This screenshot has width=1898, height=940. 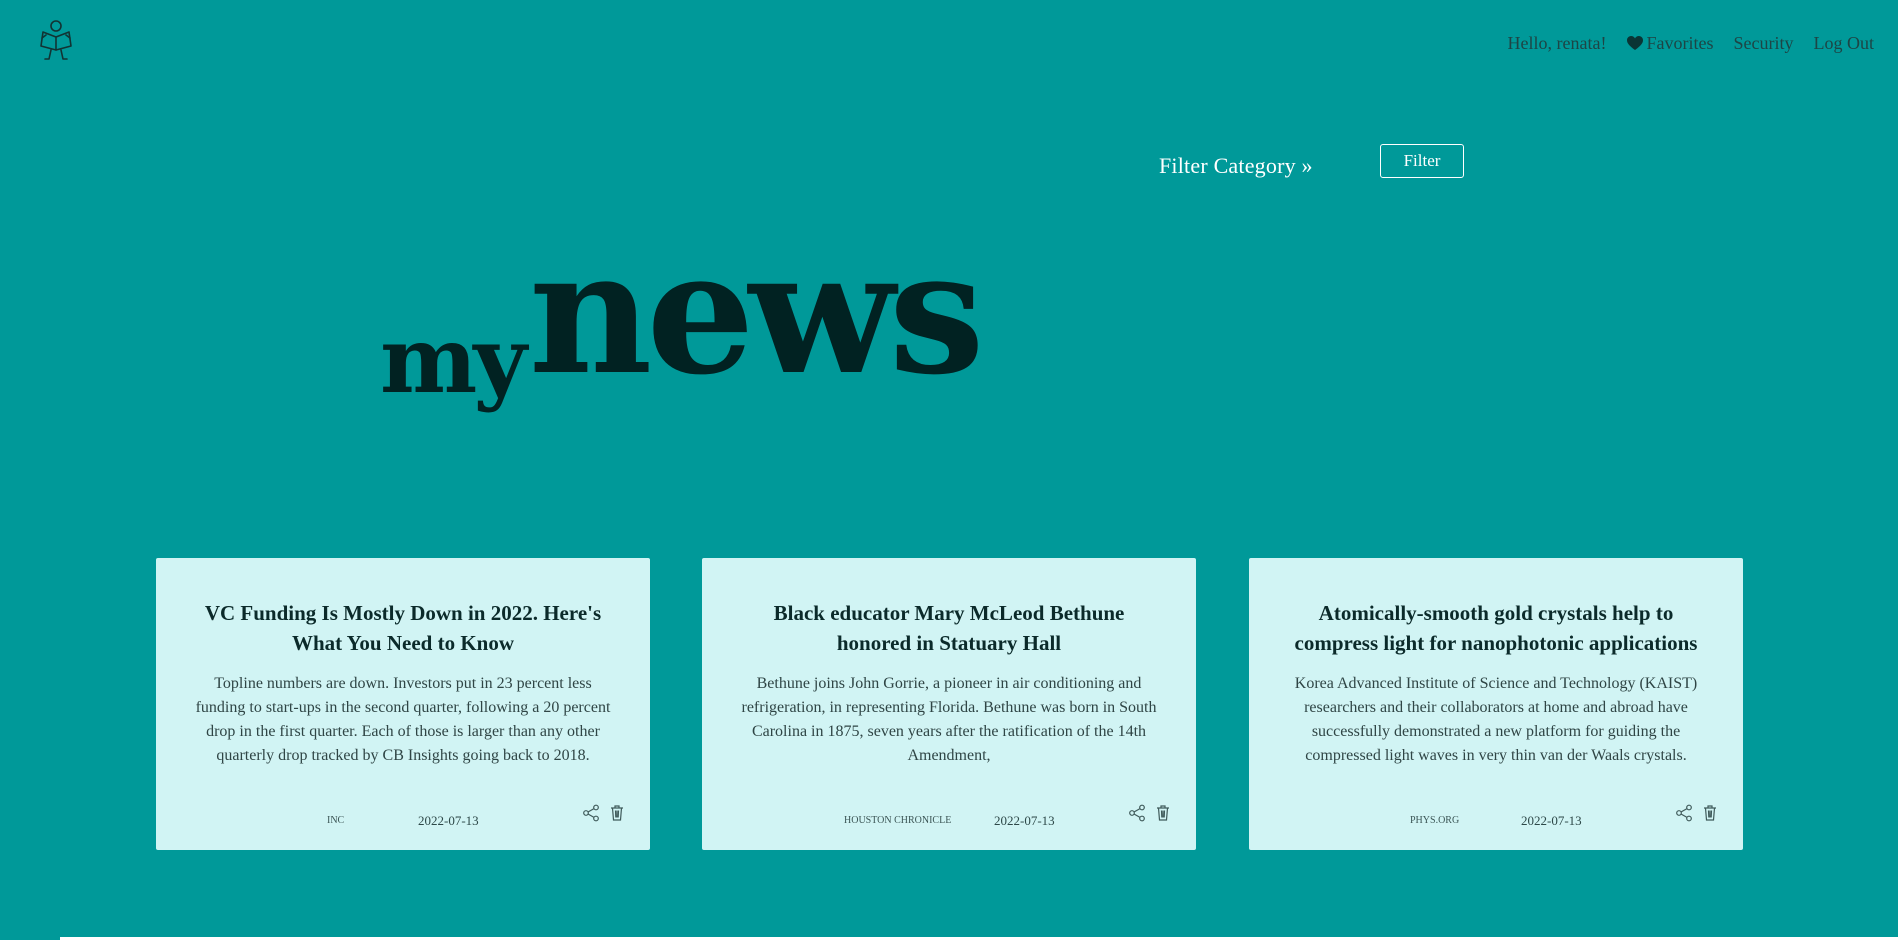 I want to click on heart-icon, so click(x=1634, y=43).